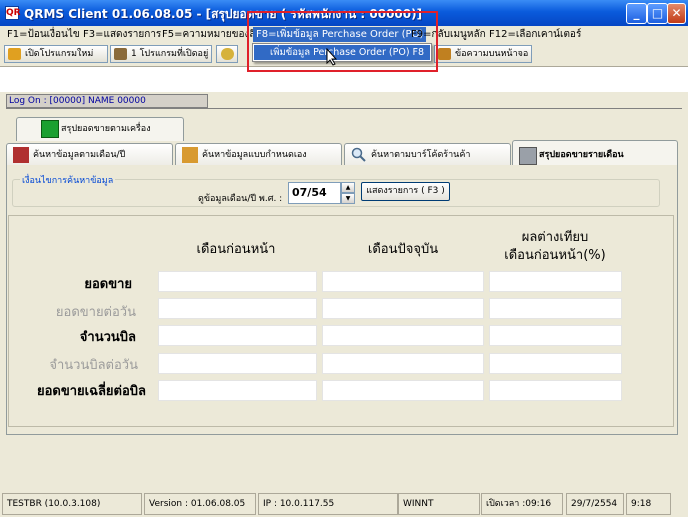  I want to click on maximize-button: □, so click(657, 13).